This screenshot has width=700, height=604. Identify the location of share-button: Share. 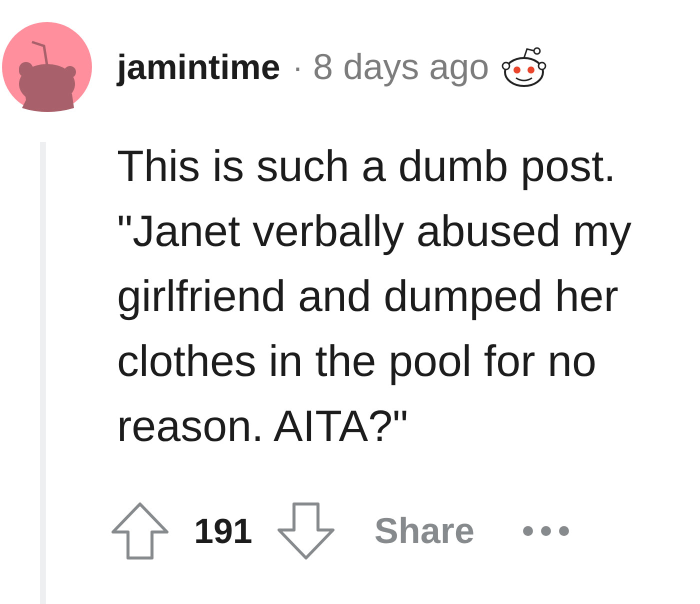
(424, 531).